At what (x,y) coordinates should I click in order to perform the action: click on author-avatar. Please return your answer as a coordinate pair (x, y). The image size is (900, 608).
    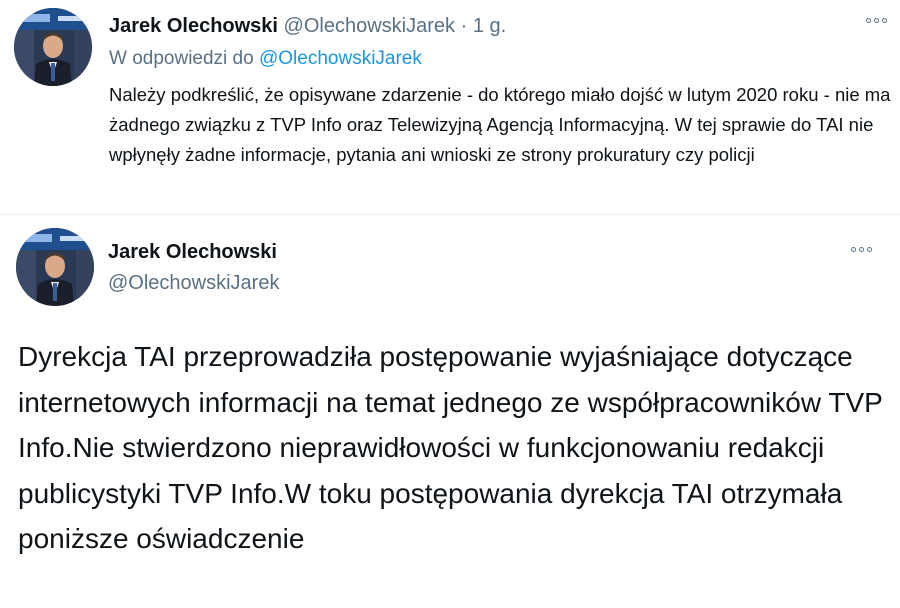
    Looking at the image, I should click on (55, 267).